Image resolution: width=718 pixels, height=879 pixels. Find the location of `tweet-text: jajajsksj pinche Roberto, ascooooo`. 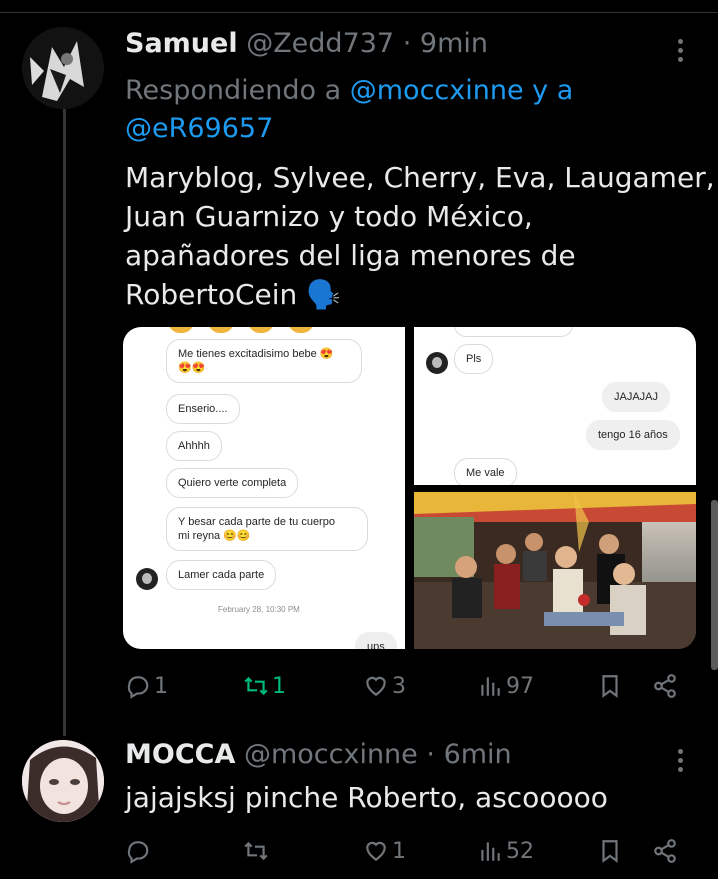

tweet-text: jajajsksj pinche Roberto, ascooooo is located at coordinates (366, 797).